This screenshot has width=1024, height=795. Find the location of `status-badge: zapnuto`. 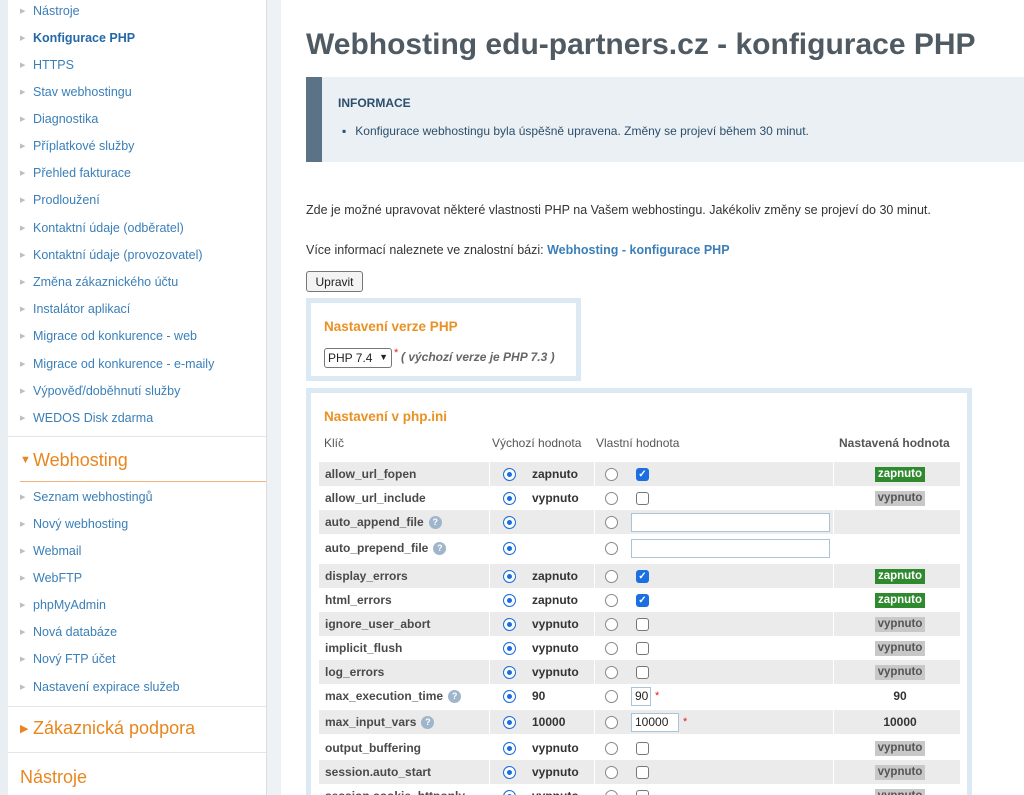

status-badge: zapnuto is located at coordinates (900, 576).